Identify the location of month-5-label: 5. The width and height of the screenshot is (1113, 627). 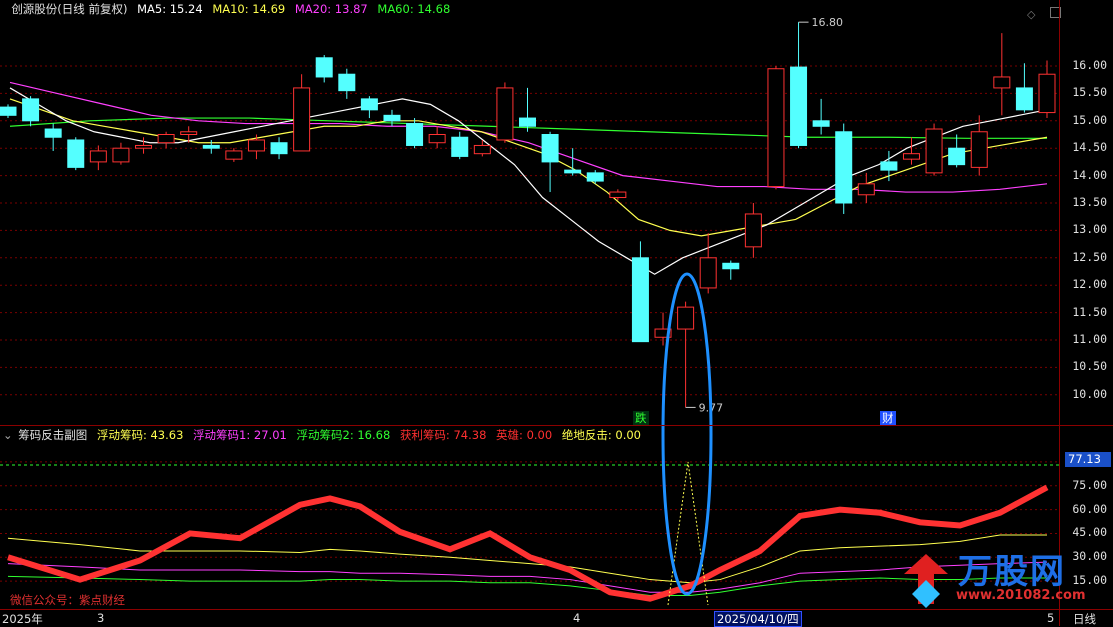
(1051, 618).